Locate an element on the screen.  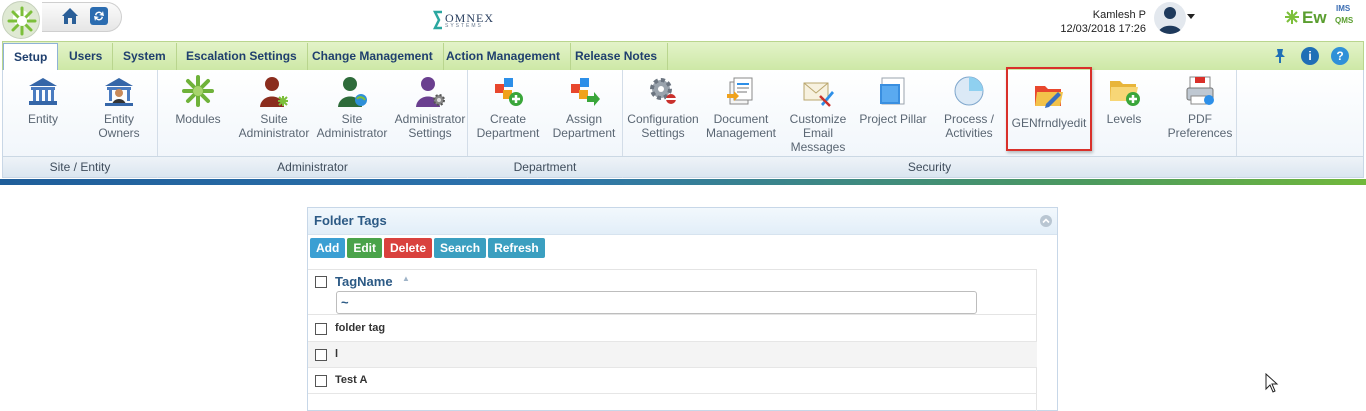
search-button: Search is located at coordinates (460, 248).